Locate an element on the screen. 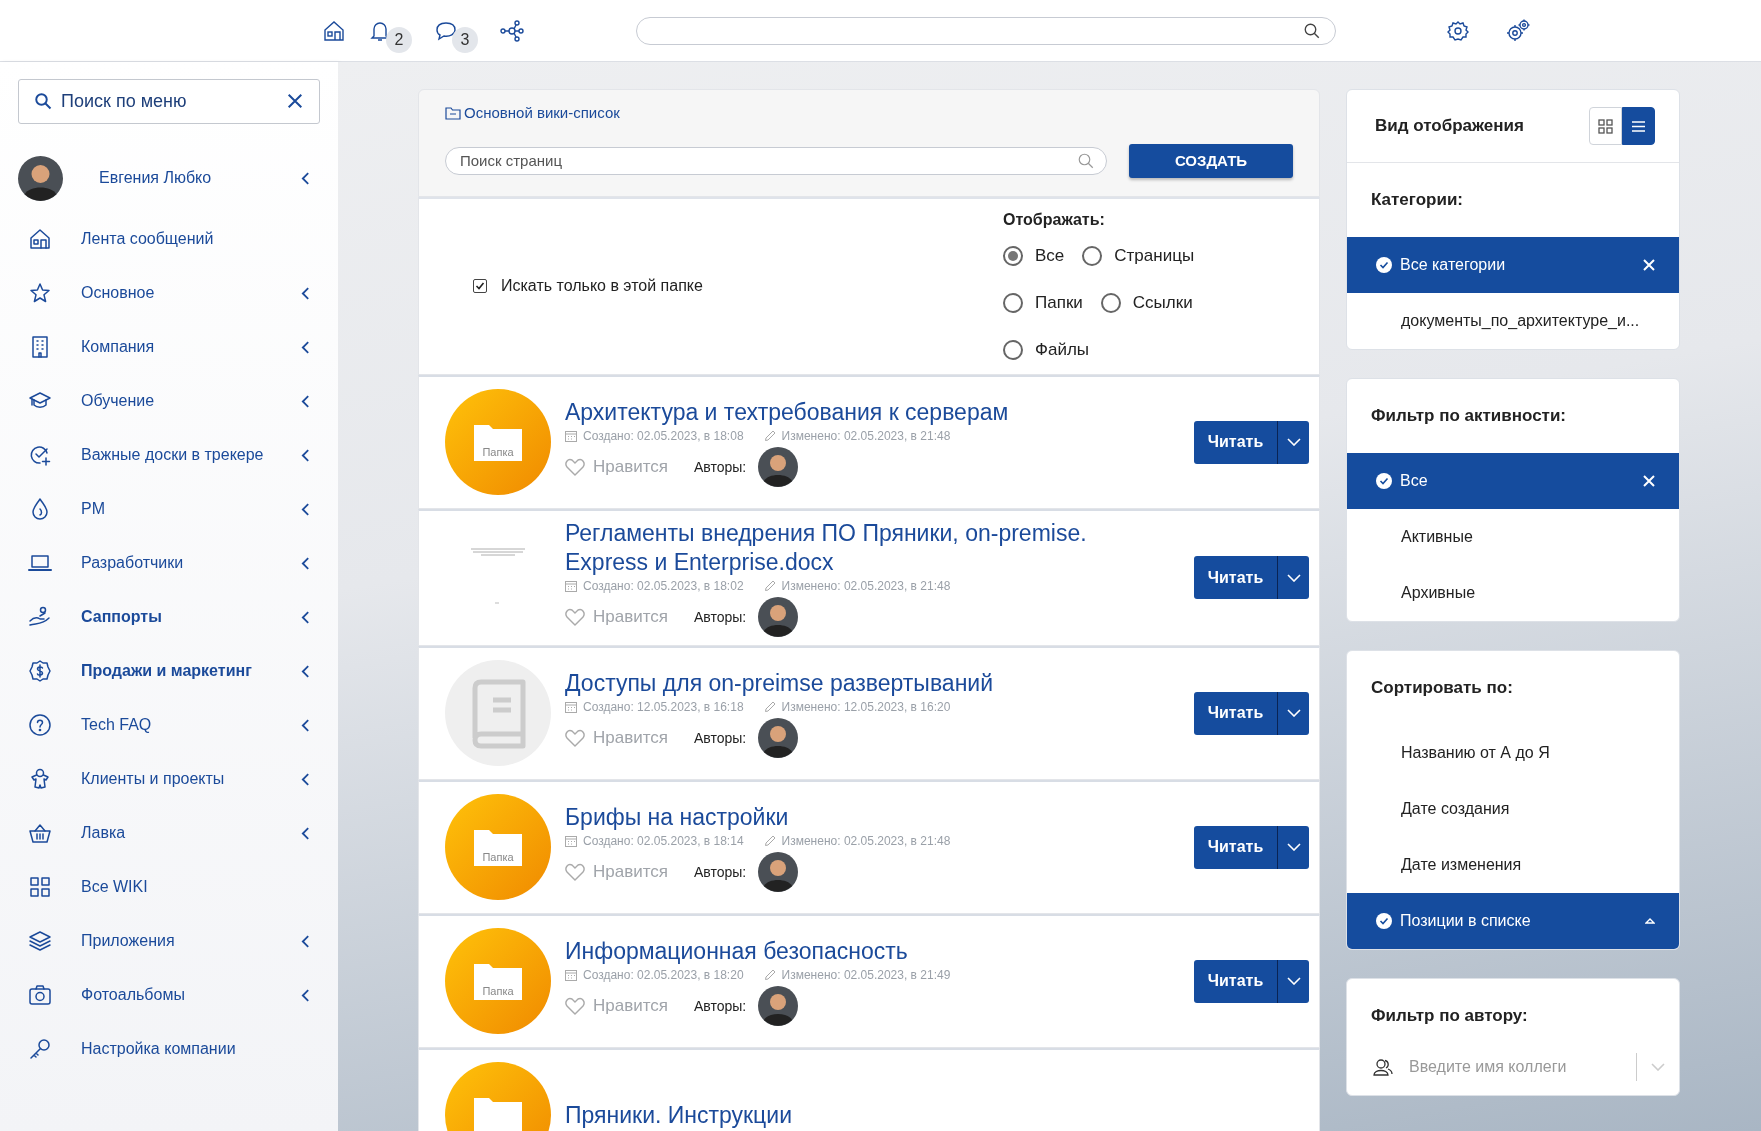 Image resolution: width=1761 pixels, height=1131 pixels. modified-date: Изменено: 02.05.2023, в 21:48 is located at coordinates (866, 840).